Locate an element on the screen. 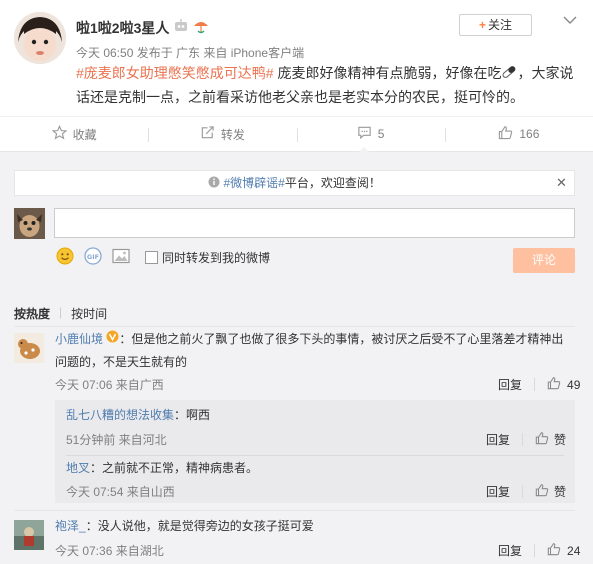 Image resolution: width=593 pixels, height=564 pixels. rumor-notice: #微博辟谣#平台，欢迎查阅！ is located at coordinates (294, 183).